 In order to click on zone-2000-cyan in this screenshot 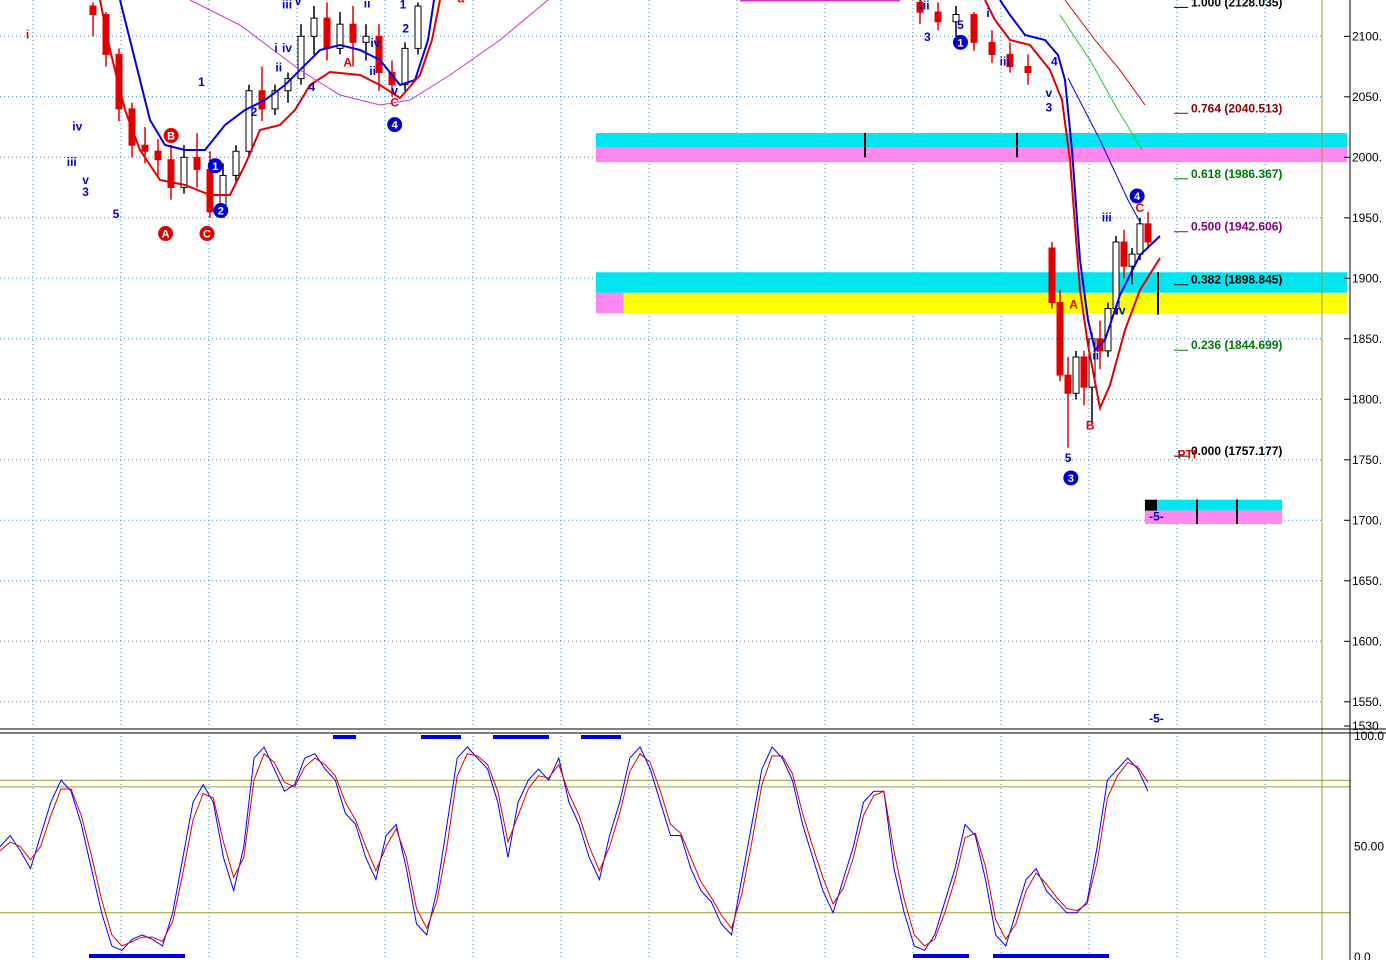, I will do `click(971, 140)`.